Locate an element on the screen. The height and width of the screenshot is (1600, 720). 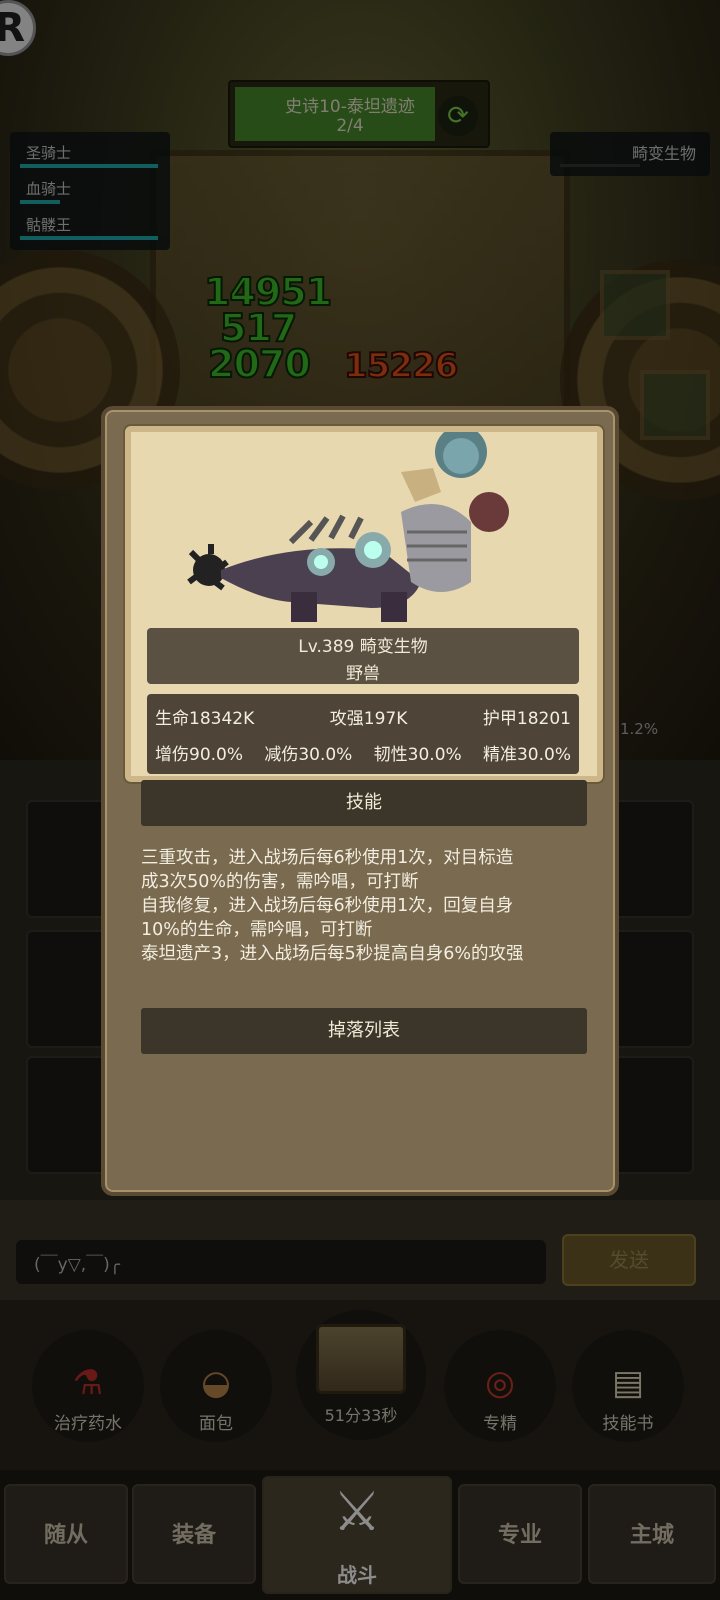
monster-name-band: Lv.389 畸变生物 野兽 is located at coordinates (363, 656).